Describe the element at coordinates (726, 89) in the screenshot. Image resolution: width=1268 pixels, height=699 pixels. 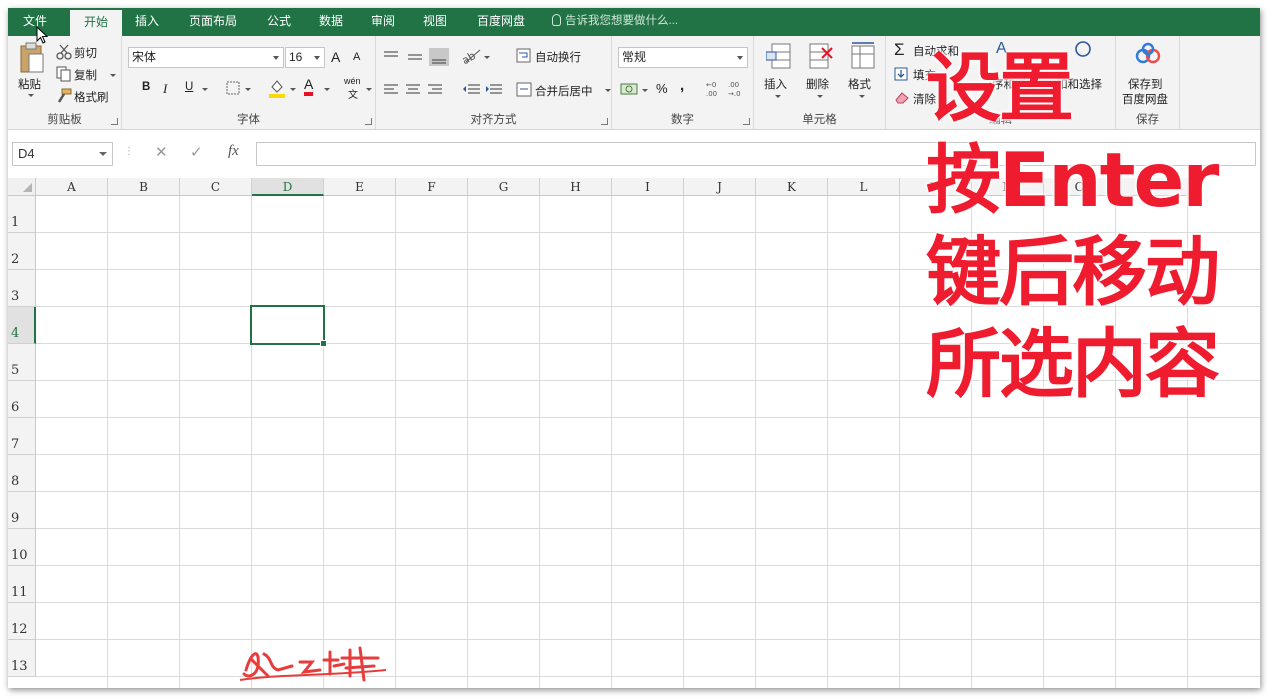
I see `decimal-icons: ←0 .00 .00 →.0` at that location.